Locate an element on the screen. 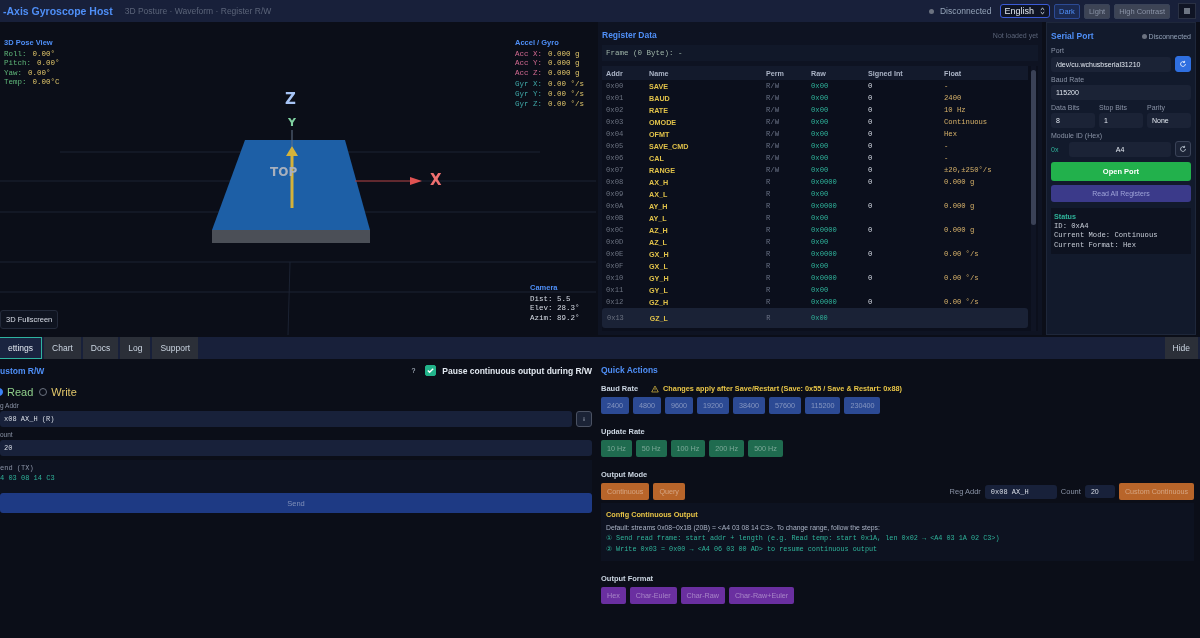  checkbox-label: Pause continuous output during R/W is located at coordinates (517, 370).